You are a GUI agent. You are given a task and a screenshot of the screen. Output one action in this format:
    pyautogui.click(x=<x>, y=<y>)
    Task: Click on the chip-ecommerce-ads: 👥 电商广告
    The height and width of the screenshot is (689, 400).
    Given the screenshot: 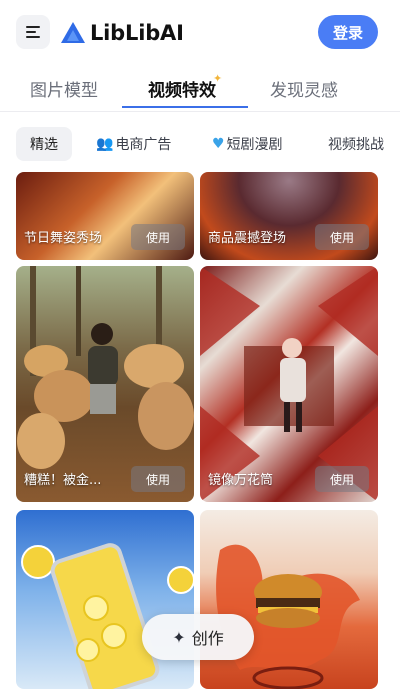 What is the action you would take?
    pyautogui.click(x=133, y=144)
    